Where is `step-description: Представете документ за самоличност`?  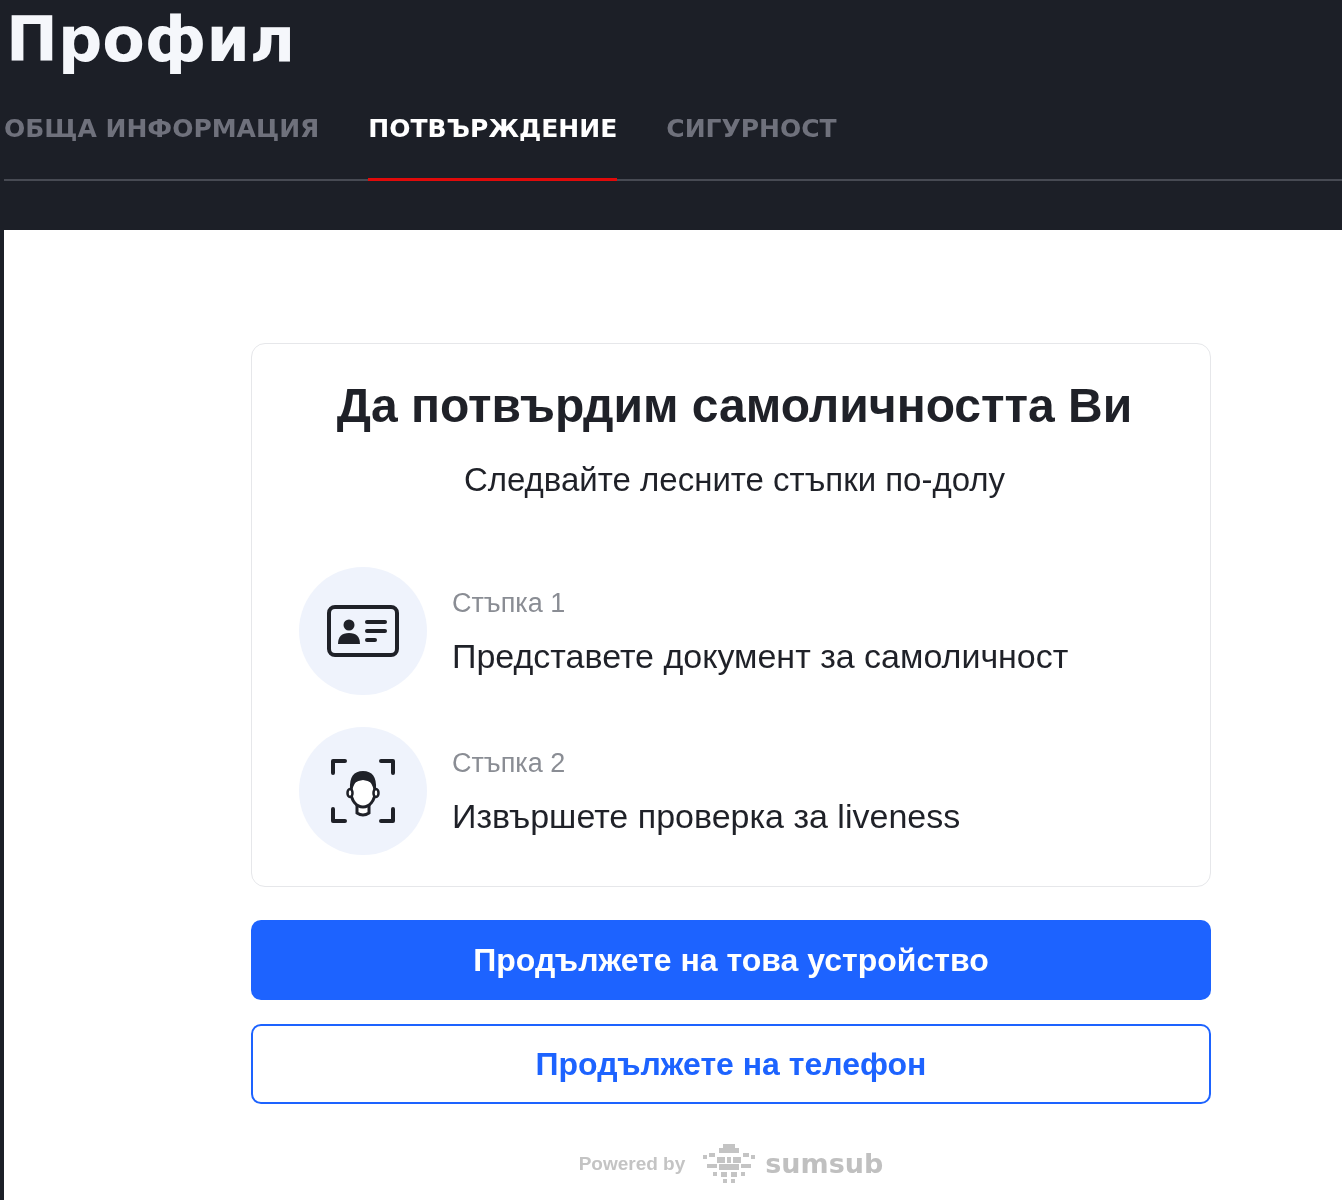 step-description: Представете документ за самоличност is located at coordinates (760, 656).